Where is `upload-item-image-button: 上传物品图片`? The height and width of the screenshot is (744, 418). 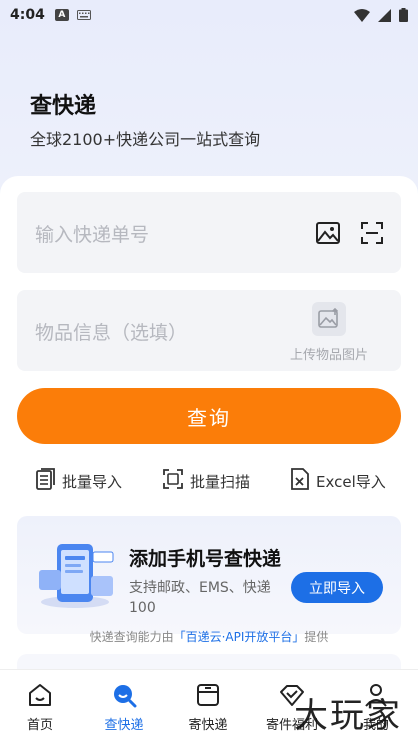 upload-item-image-button: 上传物品图片 is located at coordinates (329, 332).